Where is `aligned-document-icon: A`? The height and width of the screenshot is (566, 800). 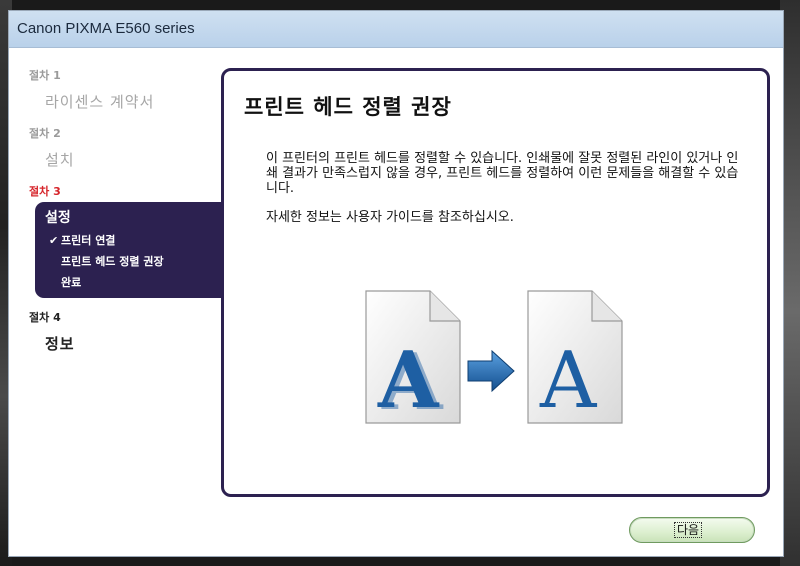 aligned-document-icon: A is located at coordinates (575, 358).